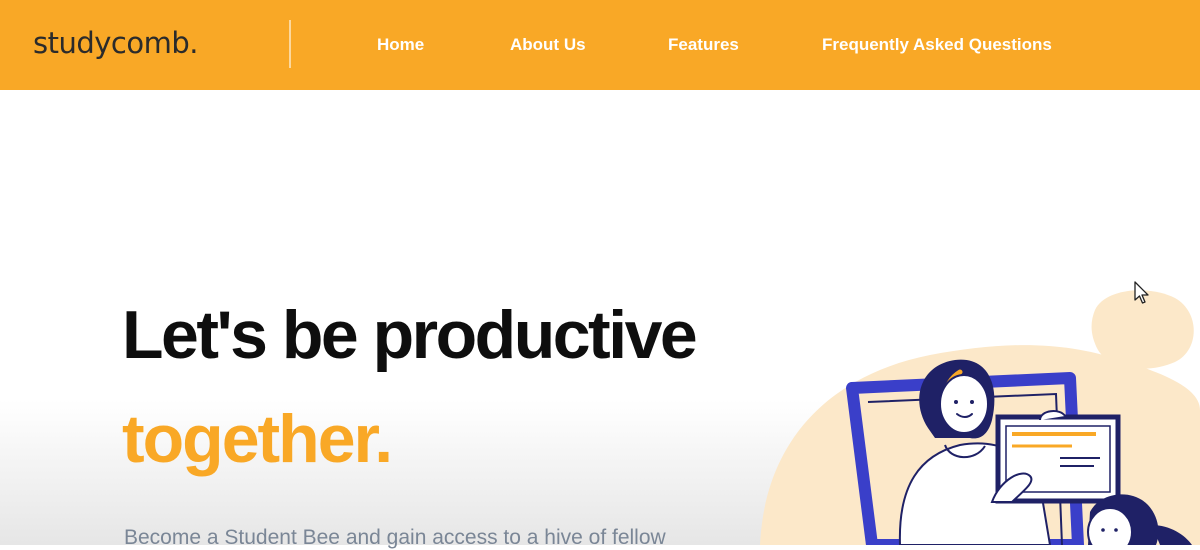 The height and width of the screenshot is (550, 1200). I want to click on hero-headline-accent: together., so click(257, 439).